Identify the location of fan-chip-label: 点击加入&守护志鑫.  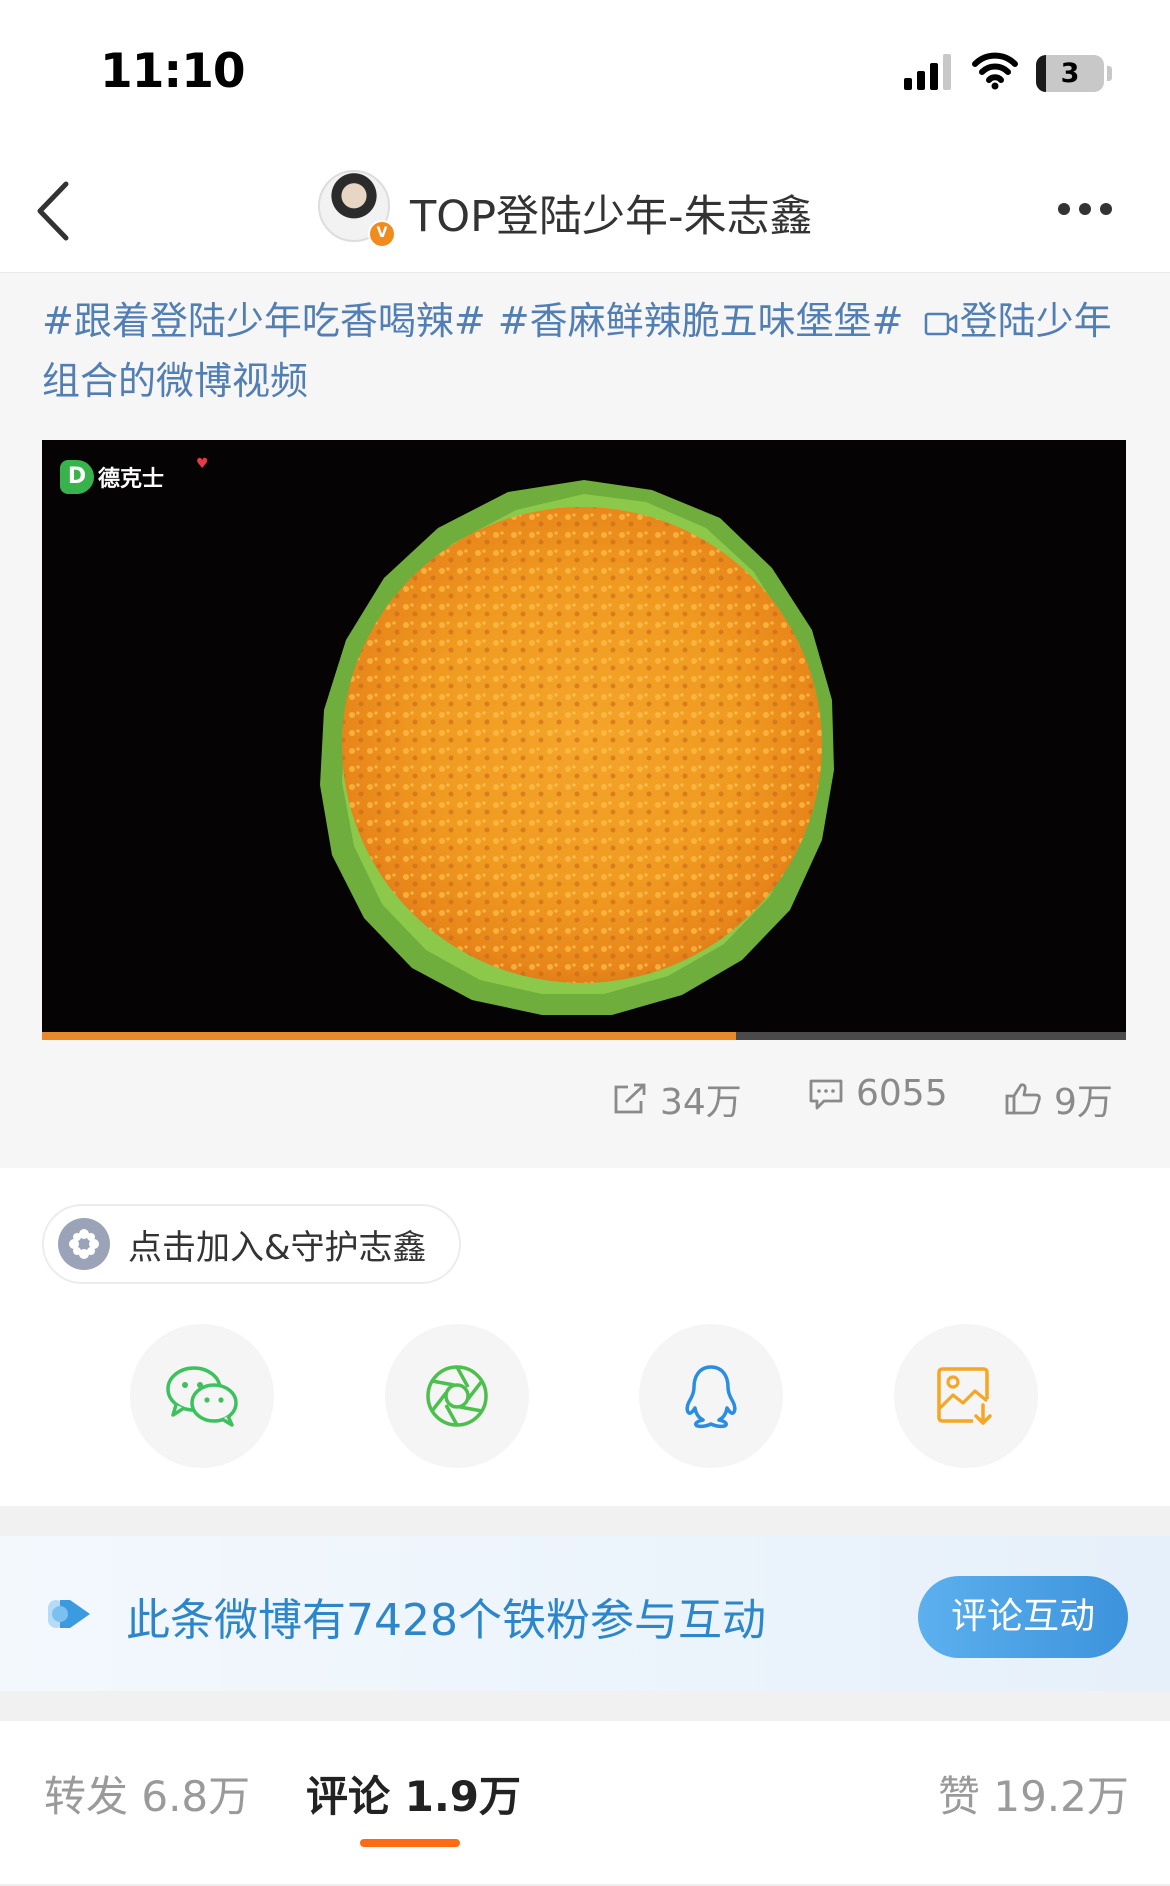
(277, 1247).